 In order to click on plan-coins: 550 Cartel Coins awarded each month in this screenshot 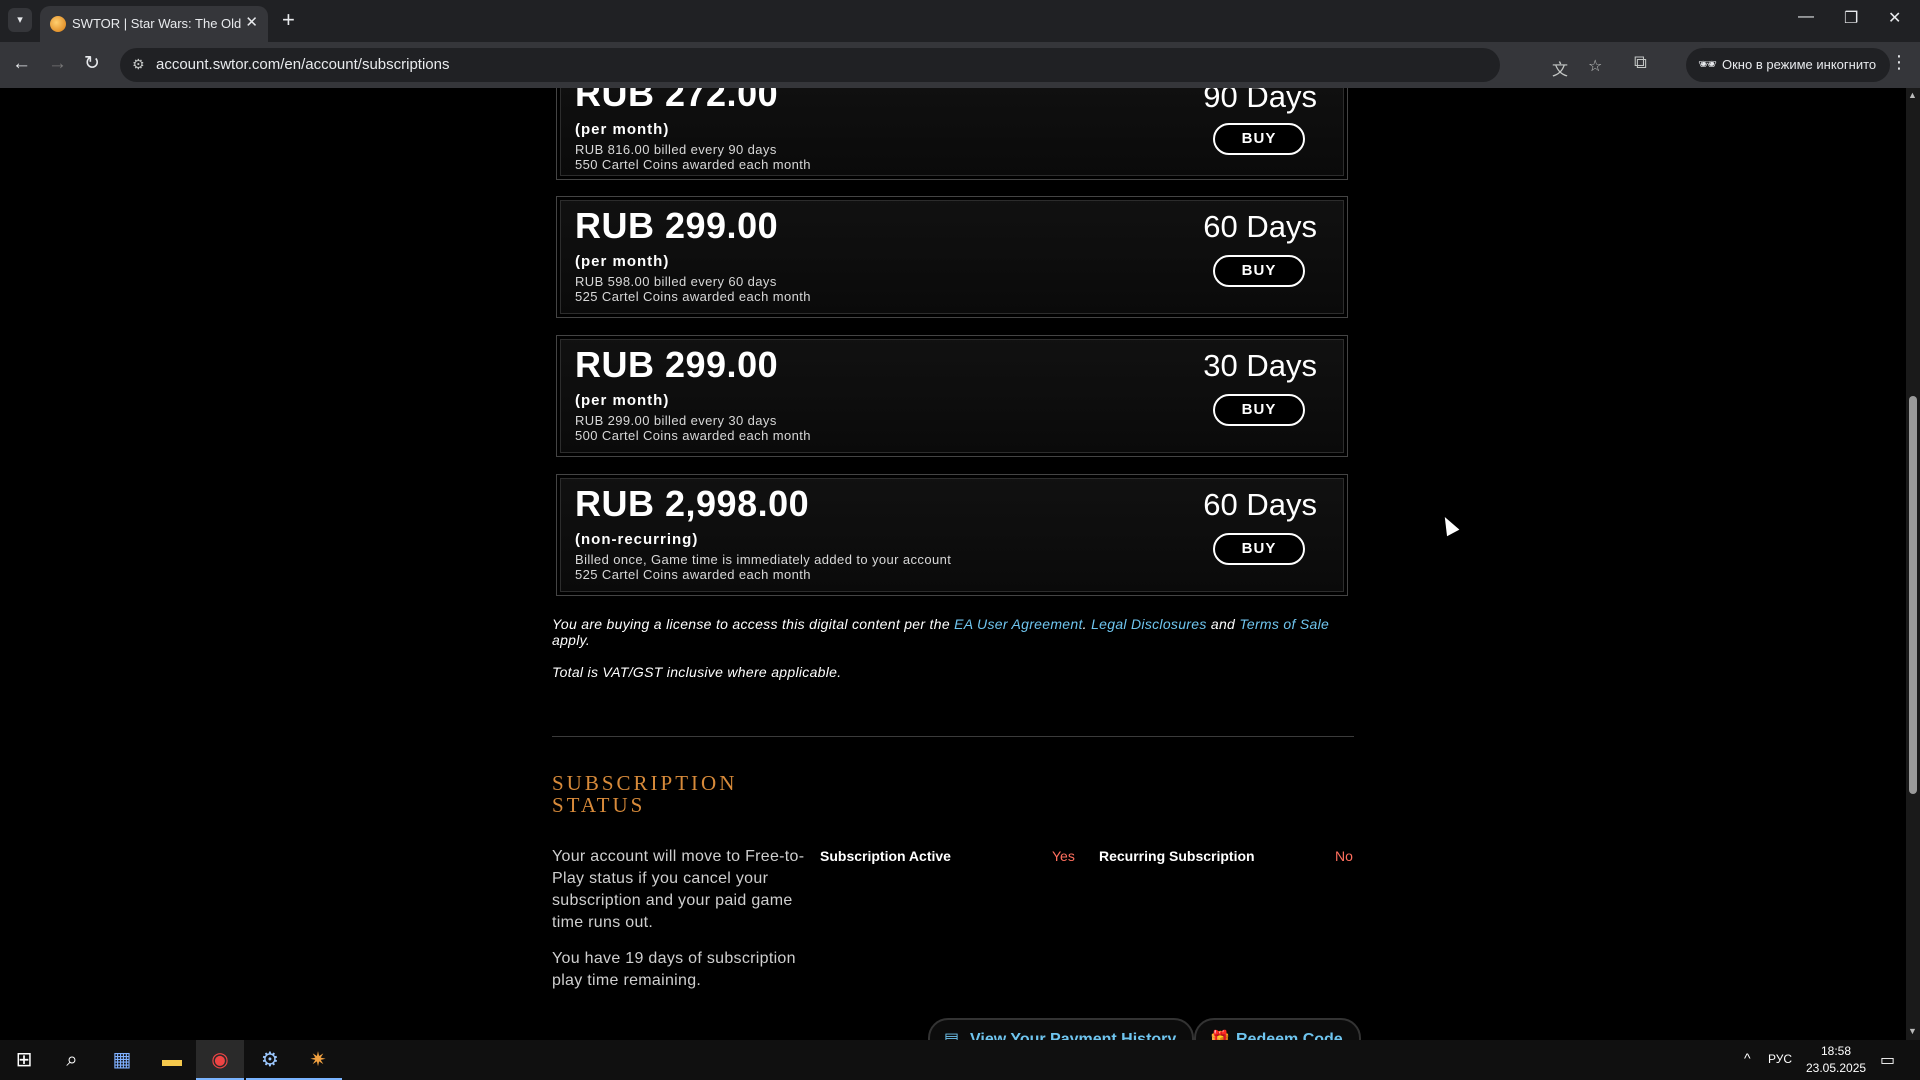, I will do `click(693, 164)`.